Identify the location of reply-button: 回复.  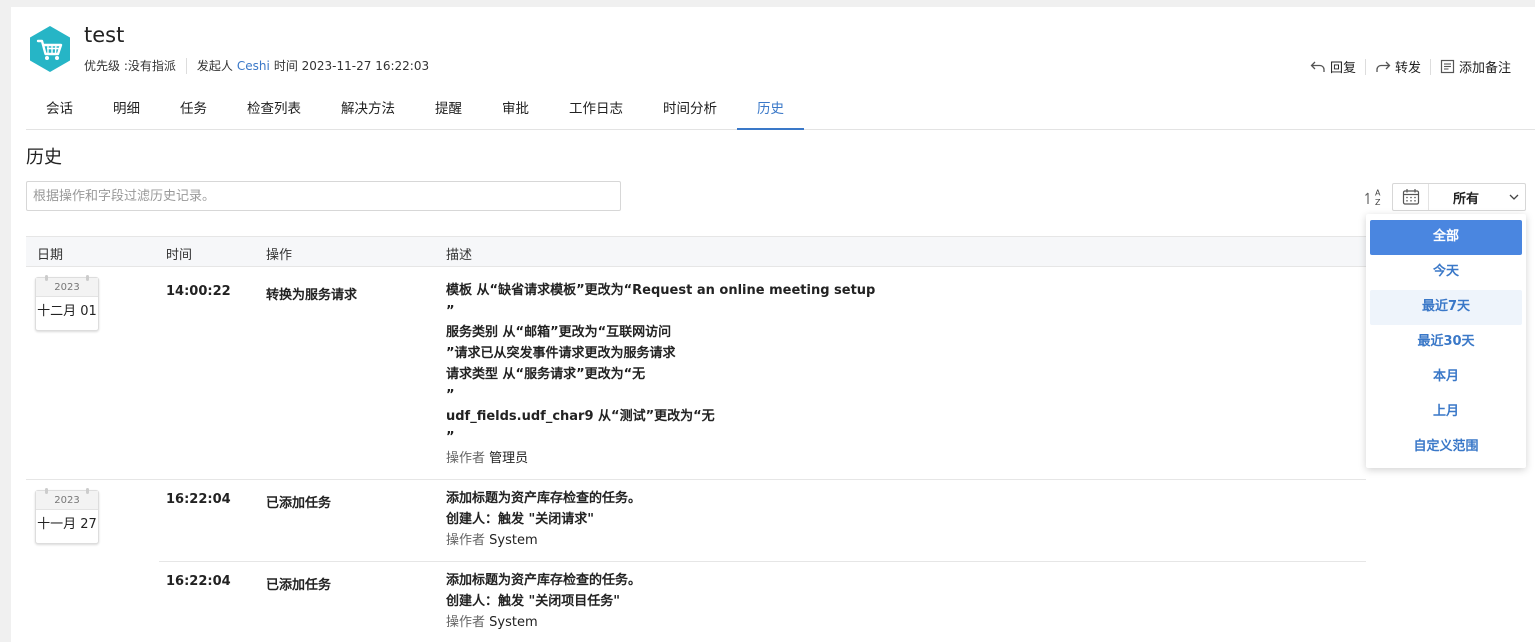
(1333, 66).